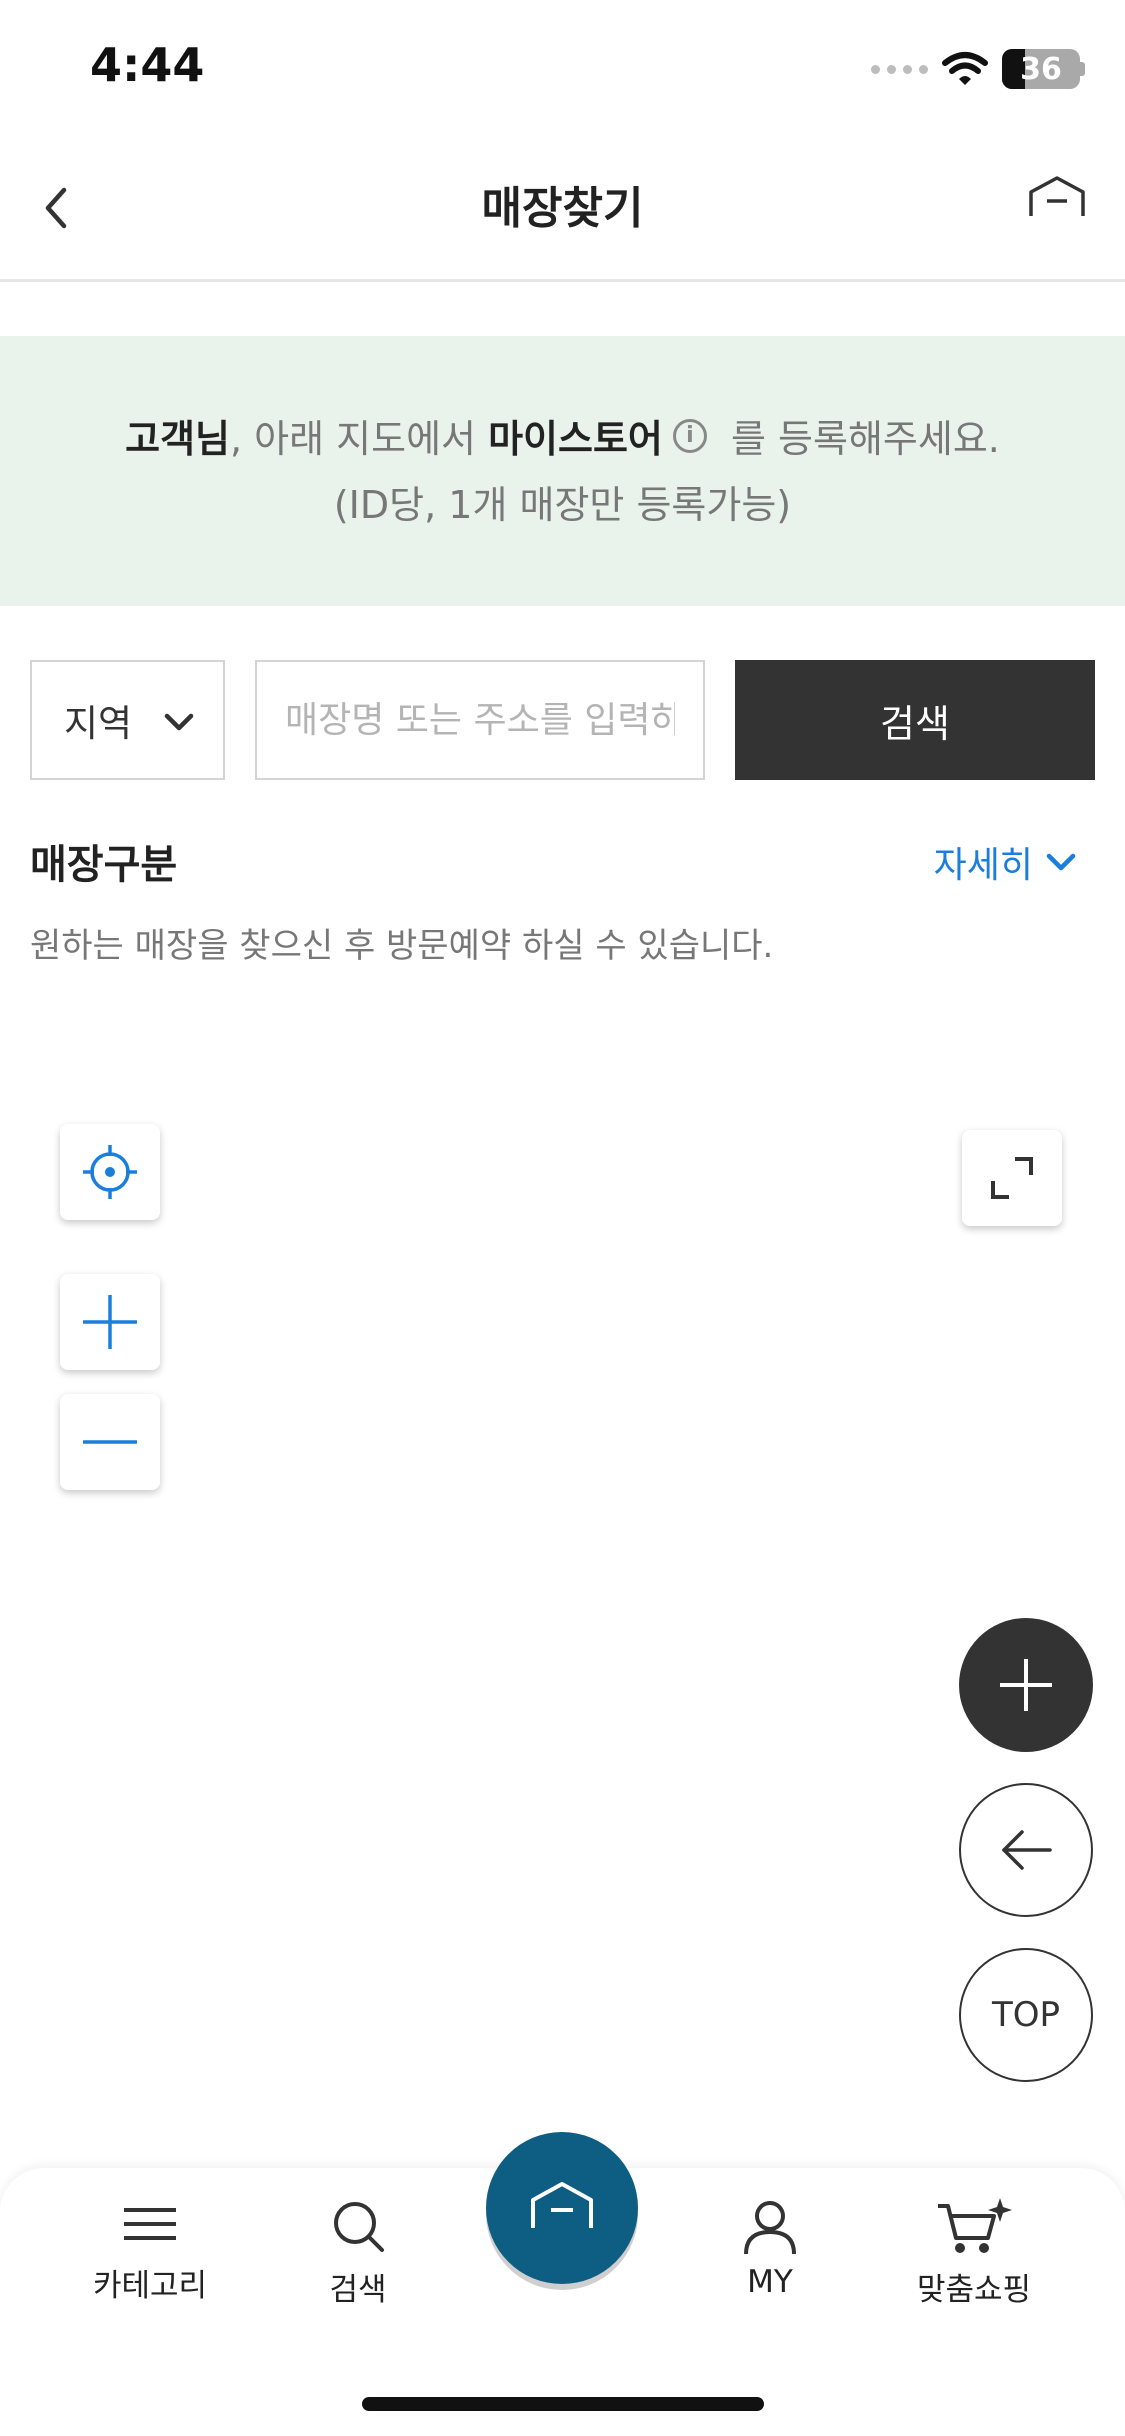 This screenshot has height=2436, width=1125. Describe the element at coordinates (359, 2227) in the screenshot. I see `search-icon` at that location.